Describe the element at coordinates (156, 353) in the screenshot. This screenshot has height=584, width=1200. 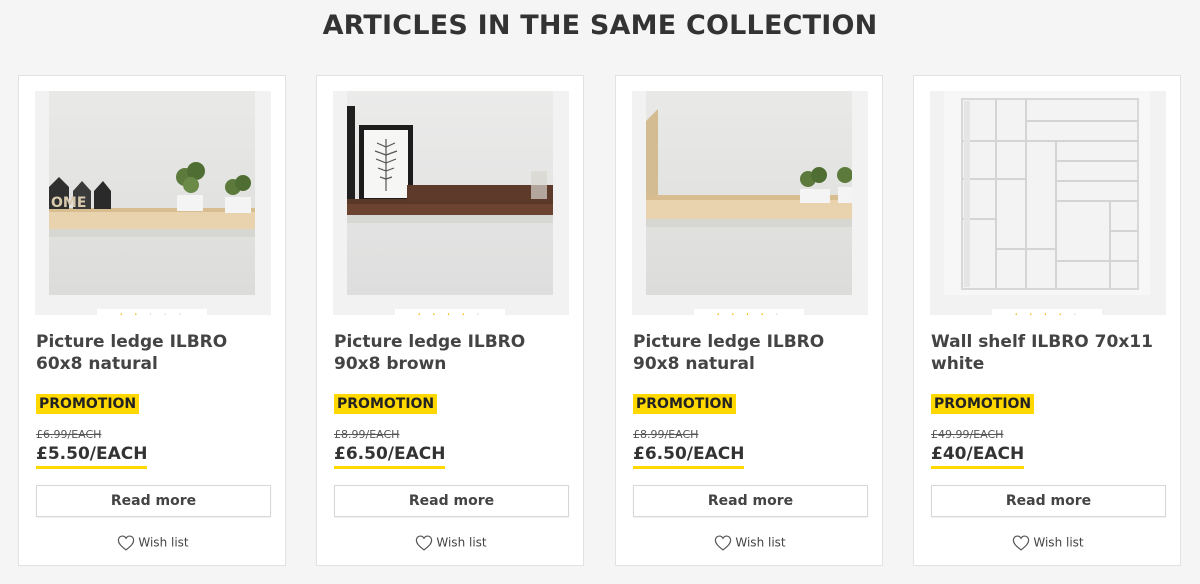
I see `product-name: Picture ledge ILBRO 60x8 natural` at that location.